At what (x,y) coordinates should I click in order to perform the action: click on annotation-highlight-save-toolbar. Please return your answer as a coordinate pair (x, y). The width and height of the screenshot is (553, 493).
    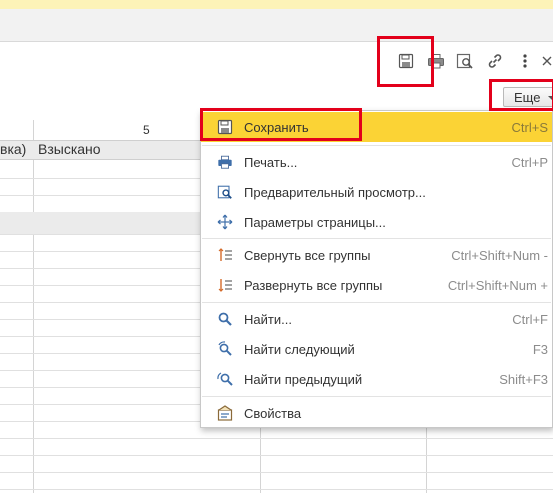
    Looking at the image, I should click on (405, 61).